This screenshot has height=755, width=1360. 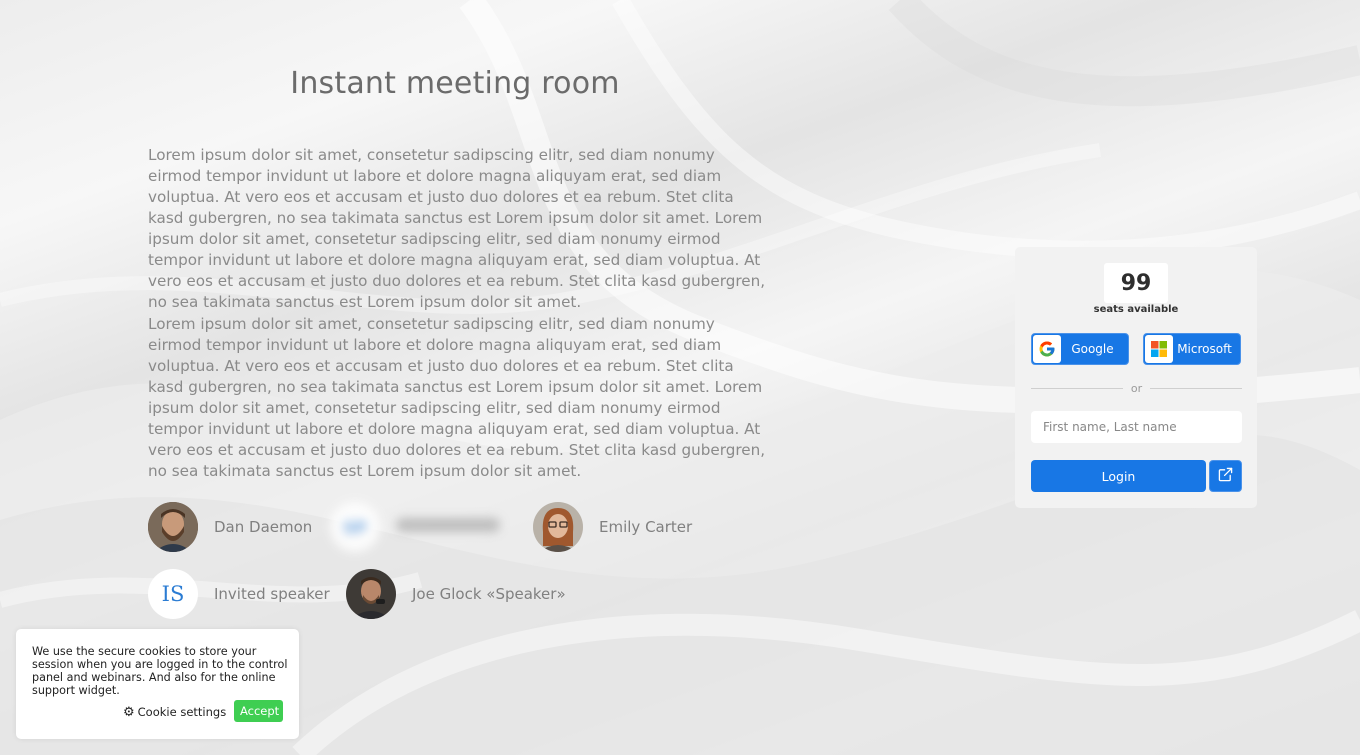 I want to click on speaker-invited: IS Invited speaker, so click(x=239, y=594).